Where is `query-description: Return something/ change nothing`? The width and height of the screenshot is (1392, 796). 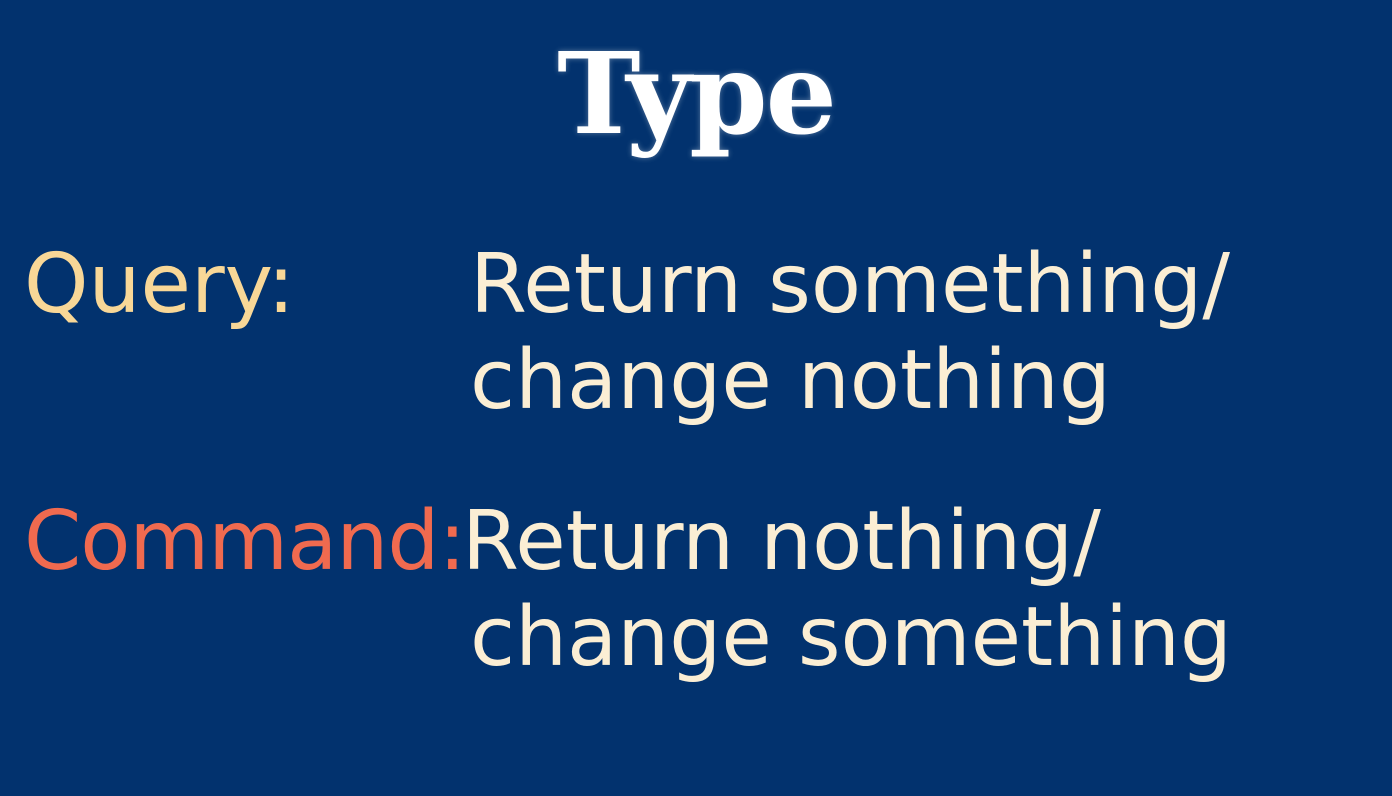 query-description: Return something/ change nothing is located at coordinates (850, 333).